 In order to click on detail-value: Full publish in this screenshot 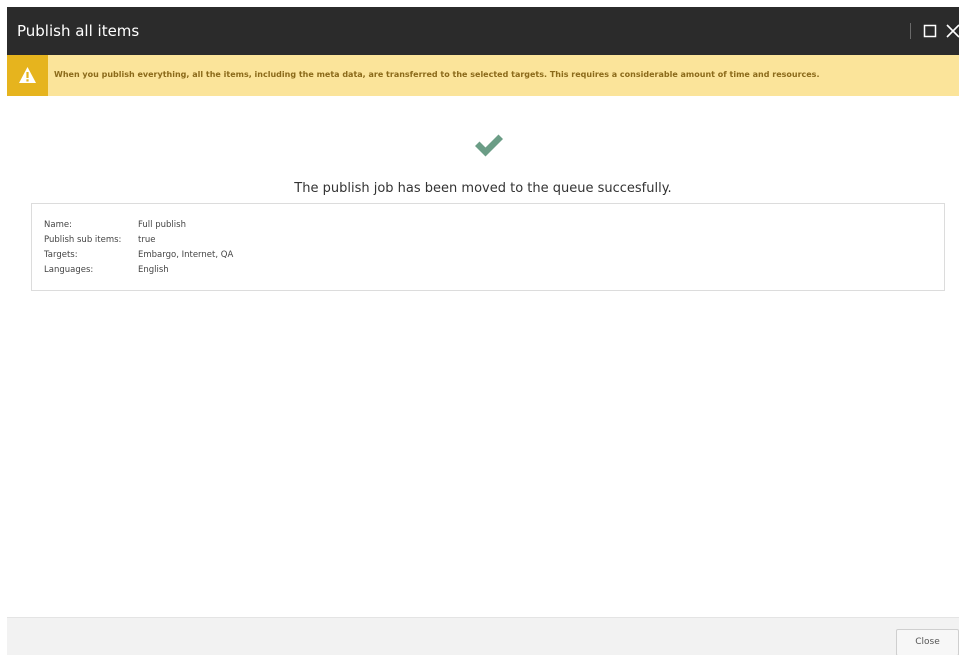, I will do `click(162, 225)`.